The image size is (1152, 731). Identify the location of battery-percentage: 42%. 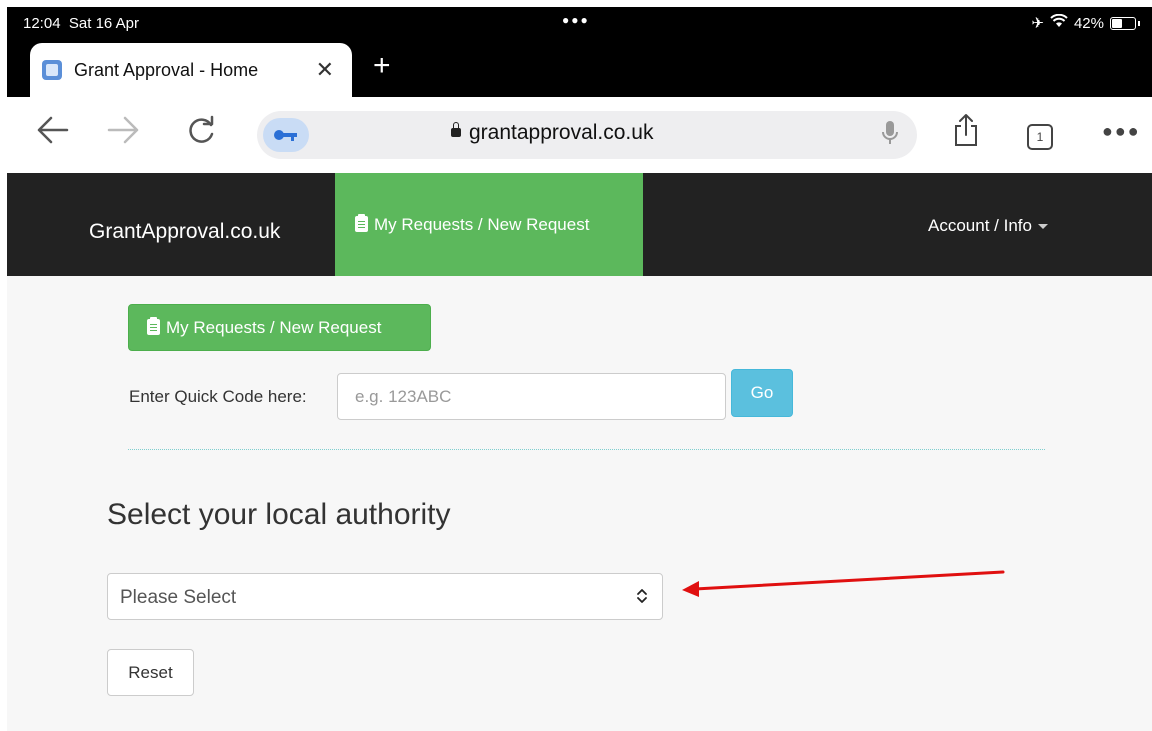
(1088, 23).